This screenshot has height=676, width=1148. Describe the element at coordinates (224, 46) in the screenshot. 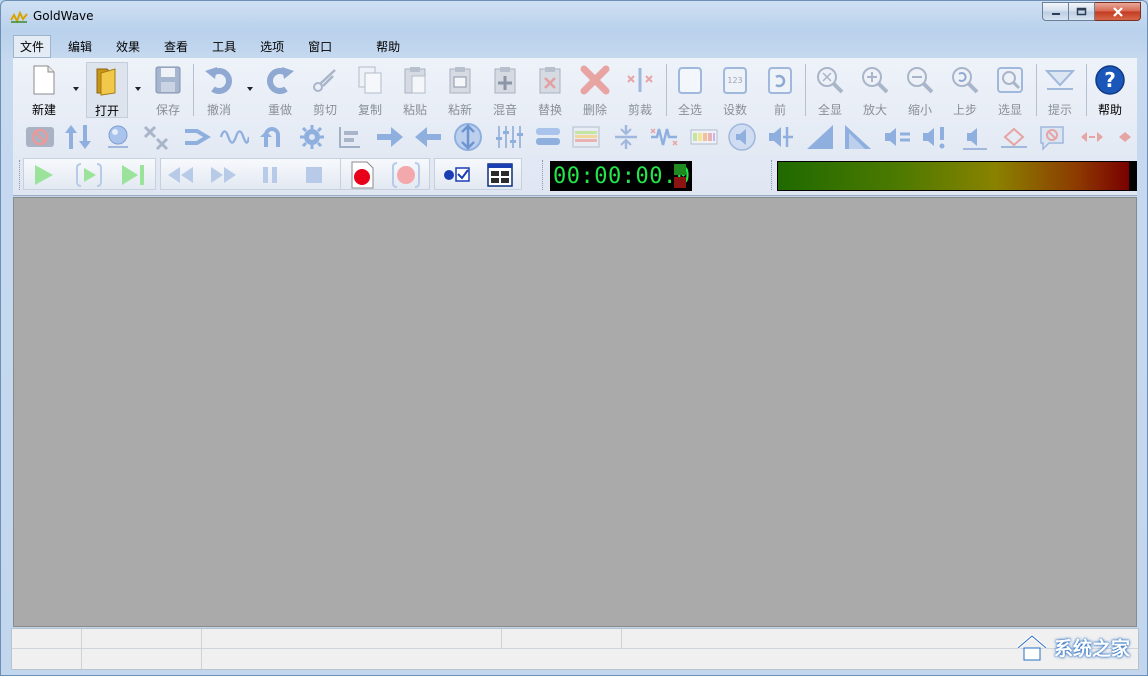

I see `menu-tools: 工具` at that location.